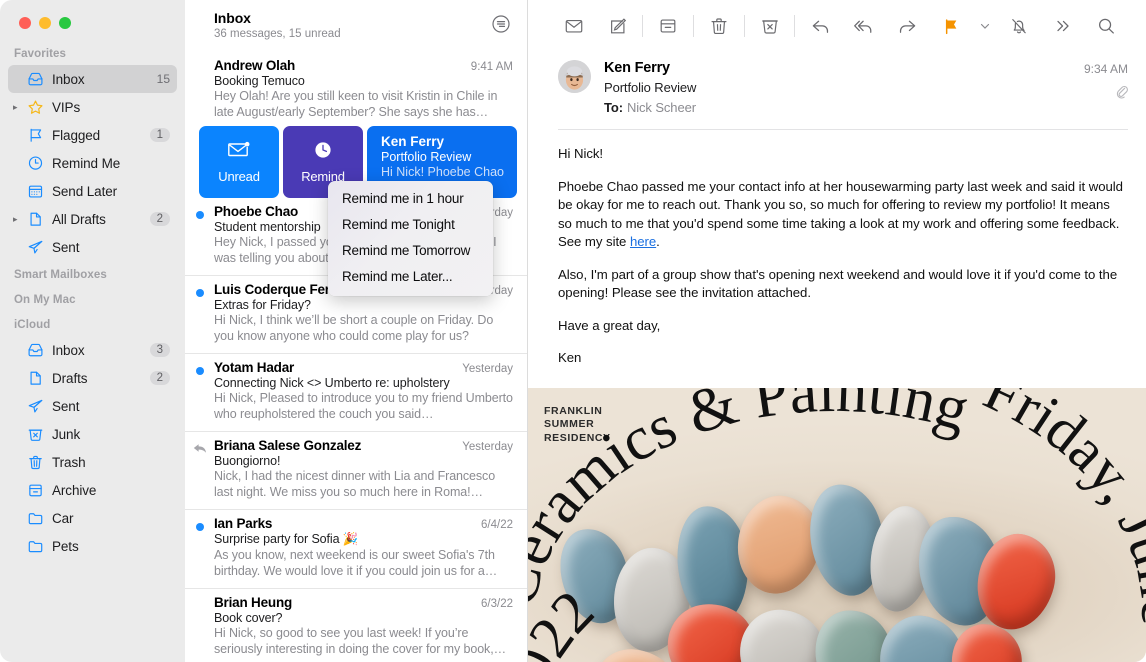 The image size is (1146, 662). What do you see at coordinates (92, 191) in the screenshot?
I see `sidebar-item-send-later: Send Later` at bounding box center [92, 191].